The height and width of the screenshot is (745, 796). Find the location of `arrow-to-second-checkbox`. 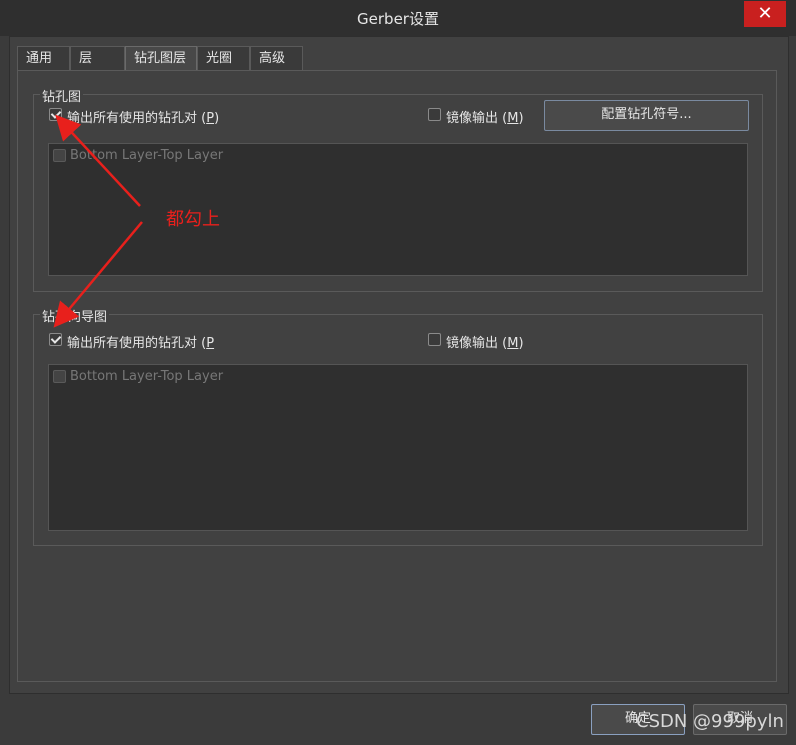

arrow-to-second-checkbox is located at coordinates (98, 274).